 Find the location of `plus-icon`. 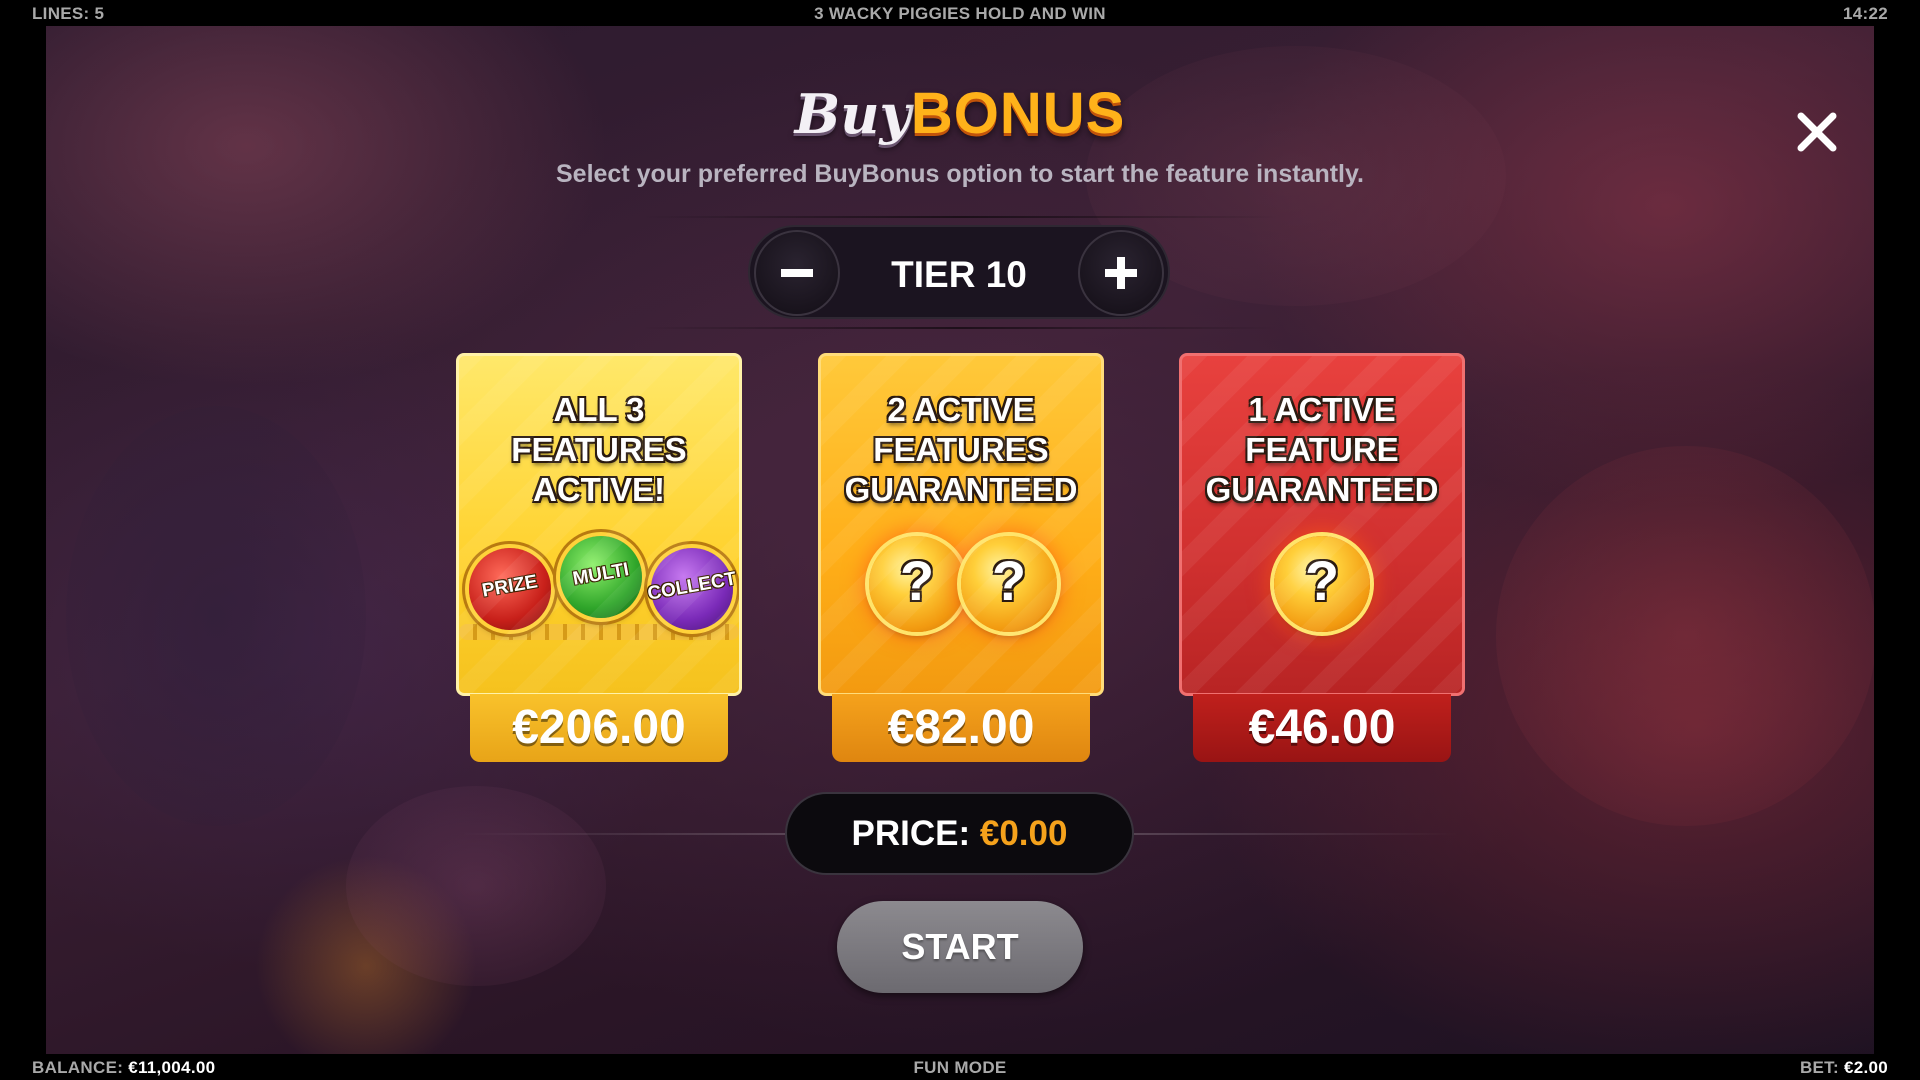

plus-icon is located at coordinates (1121, 273).